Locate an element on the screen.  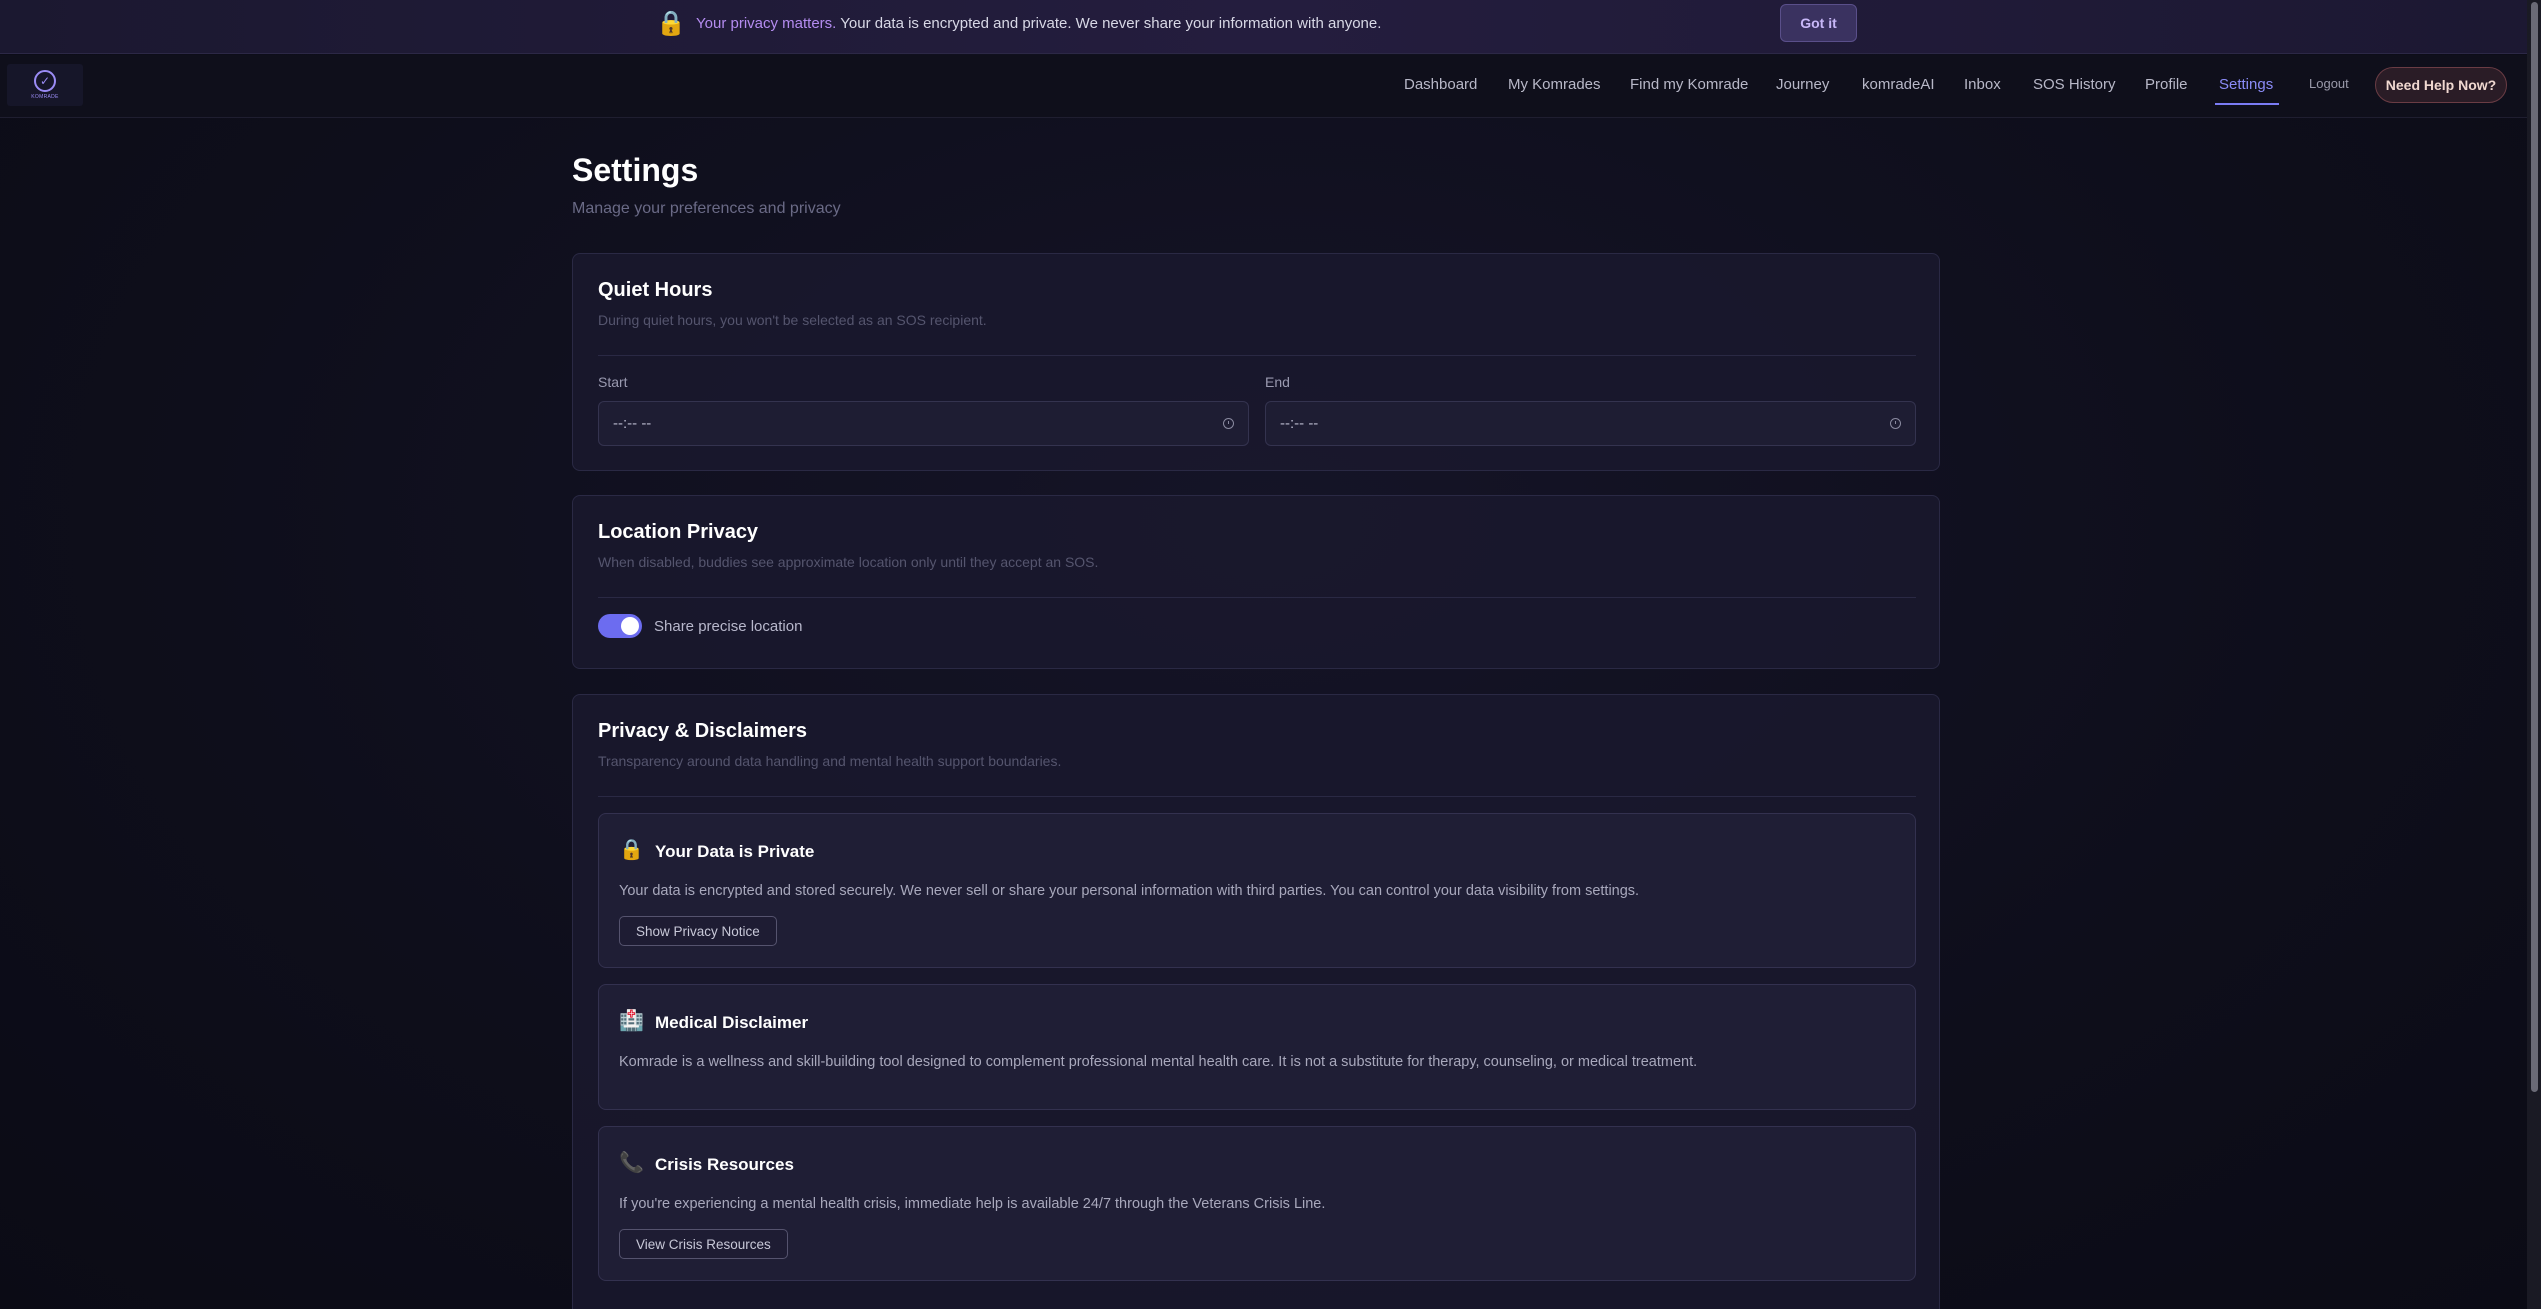
toggle-knob is located at coordinates (630, 626).